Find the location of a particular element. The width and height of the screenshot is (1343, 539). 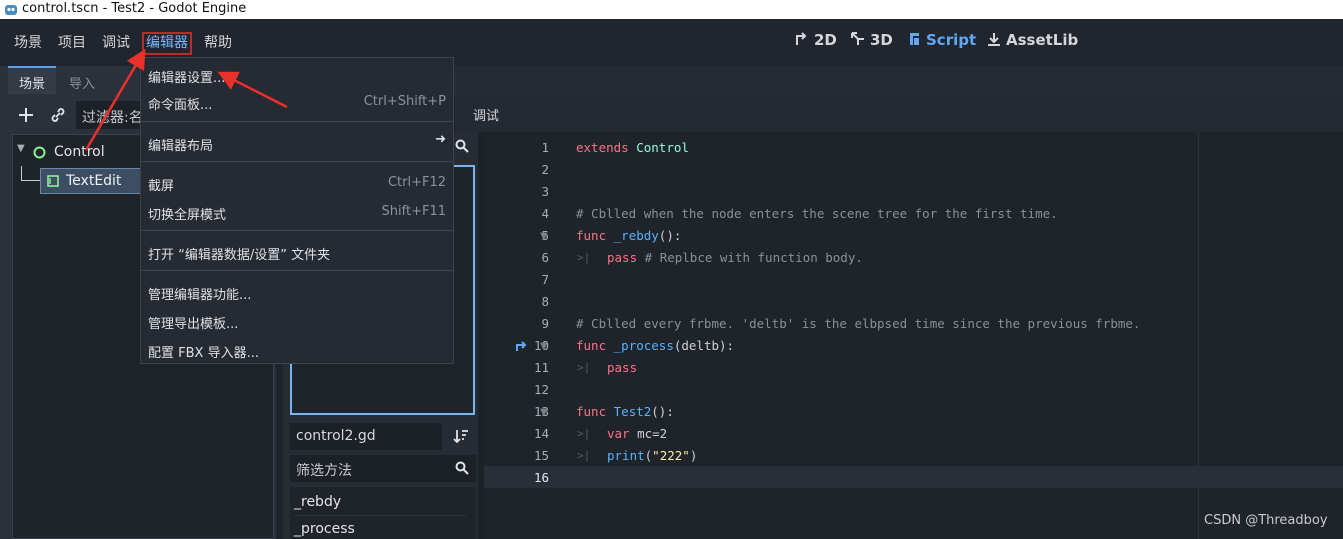

current-line-highlight is located at coordinates (913, 477).